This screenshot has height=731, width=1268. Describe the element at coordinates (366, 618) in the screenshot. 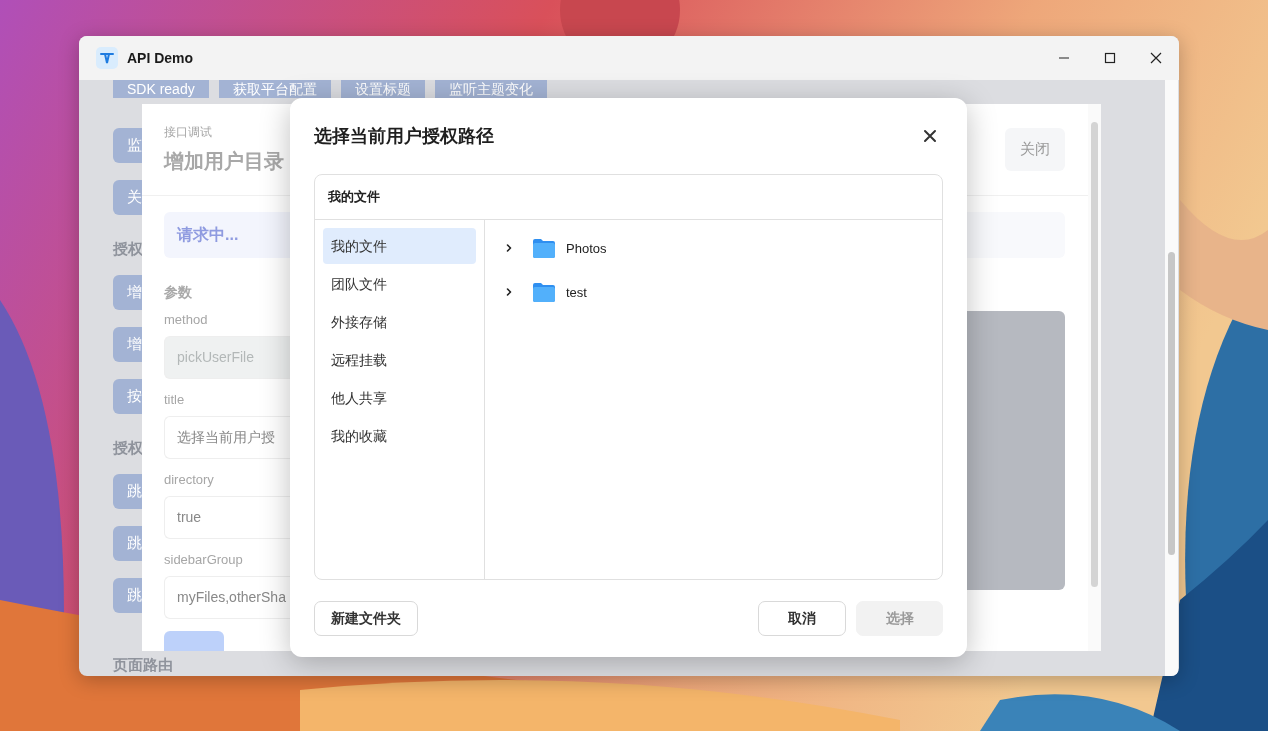

I see `new-folder-button: 新建文件夹` at that location.